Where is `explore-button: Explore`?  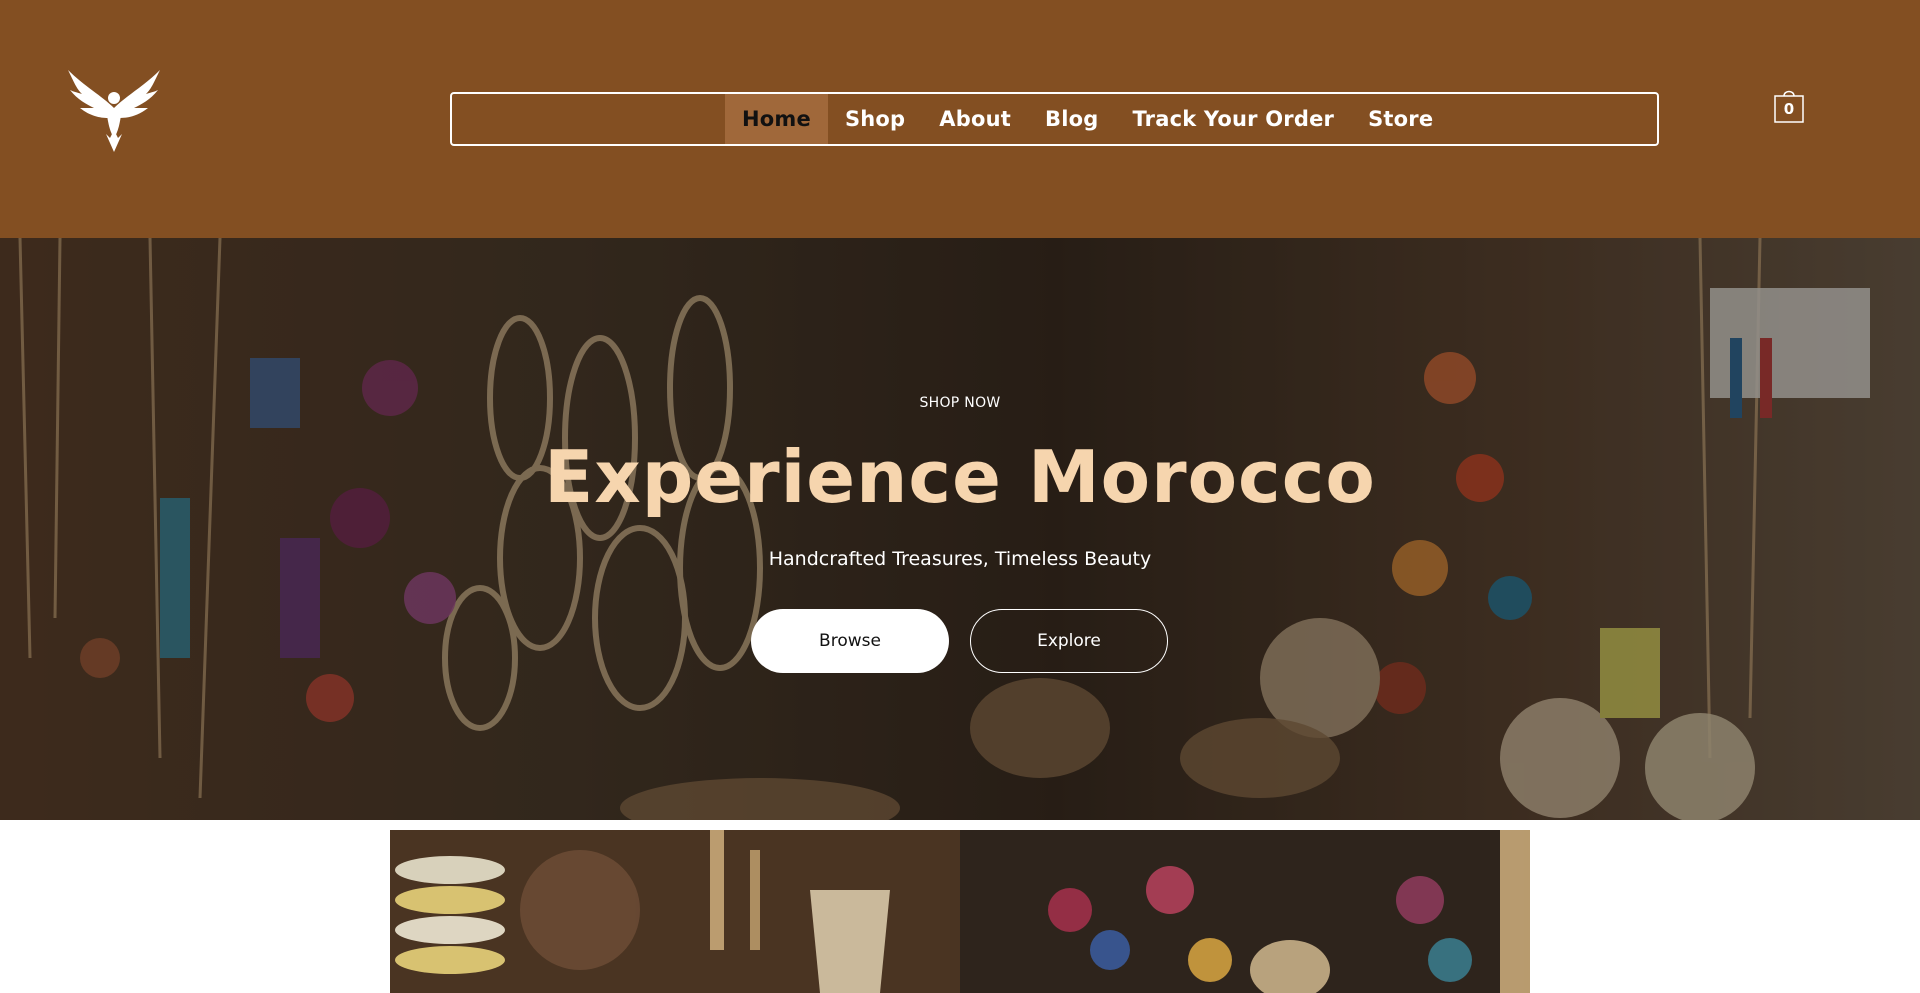 explore-button: Explore is located at coordinates (1069, 641).